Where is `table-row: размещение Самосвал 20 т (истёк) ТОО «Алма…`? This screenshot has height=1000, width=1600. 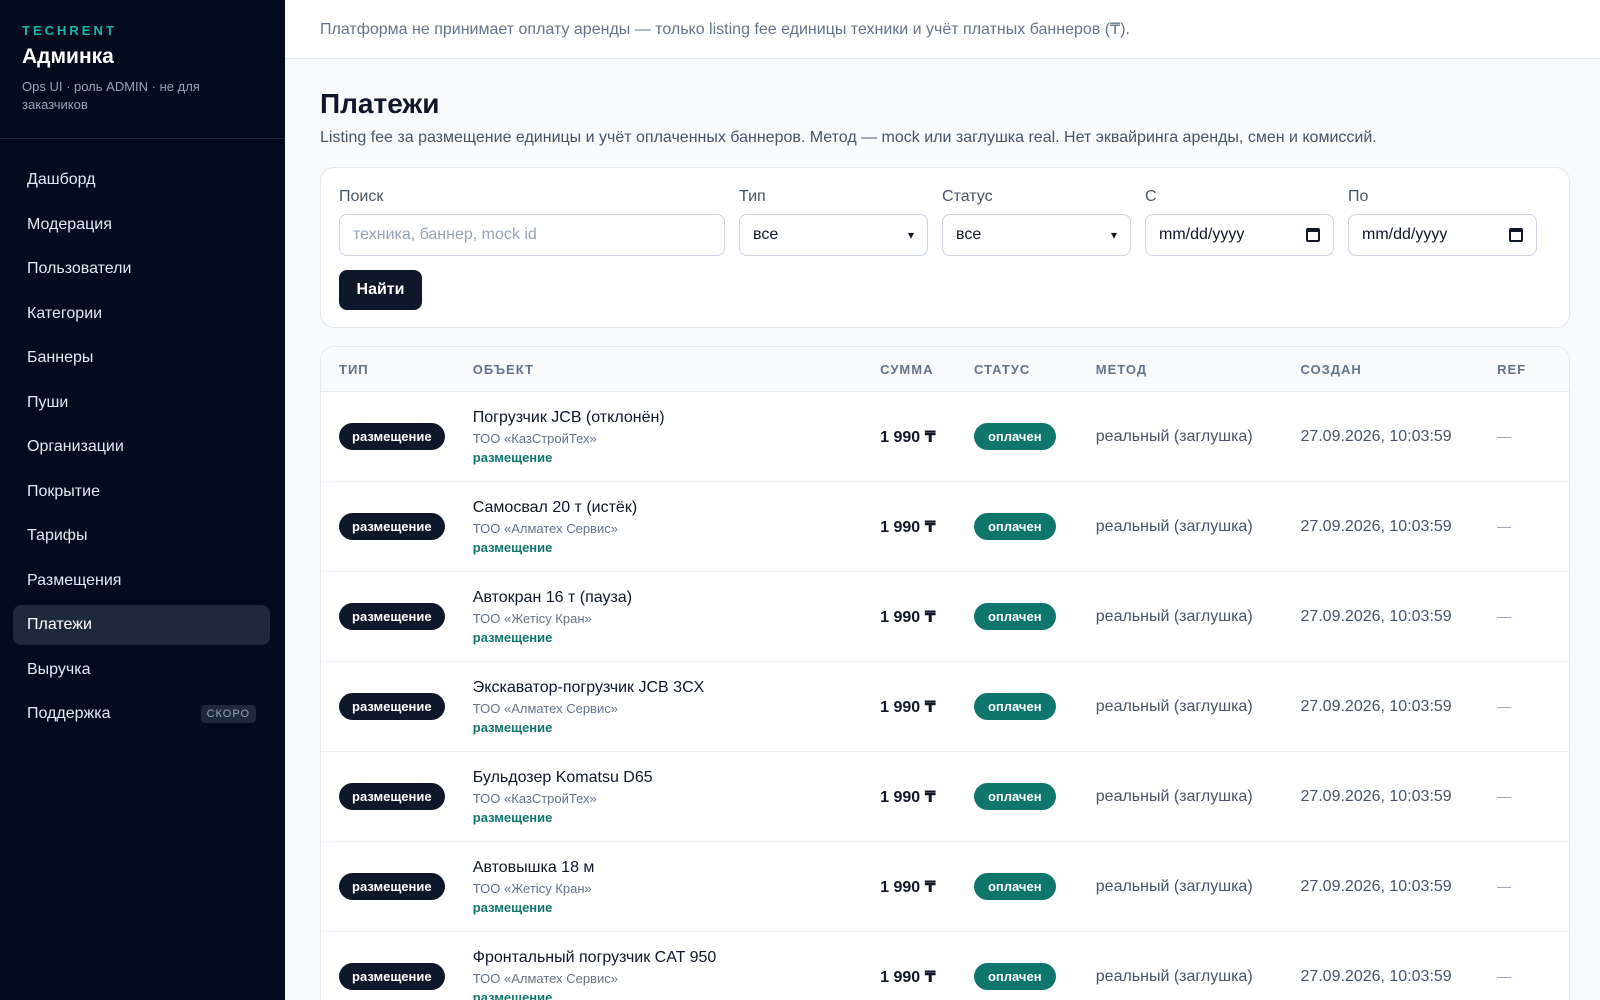 table-row: размещение Самосвал 20 т (истёк) ТОО «Алма… is located at coordinates (945, 527).